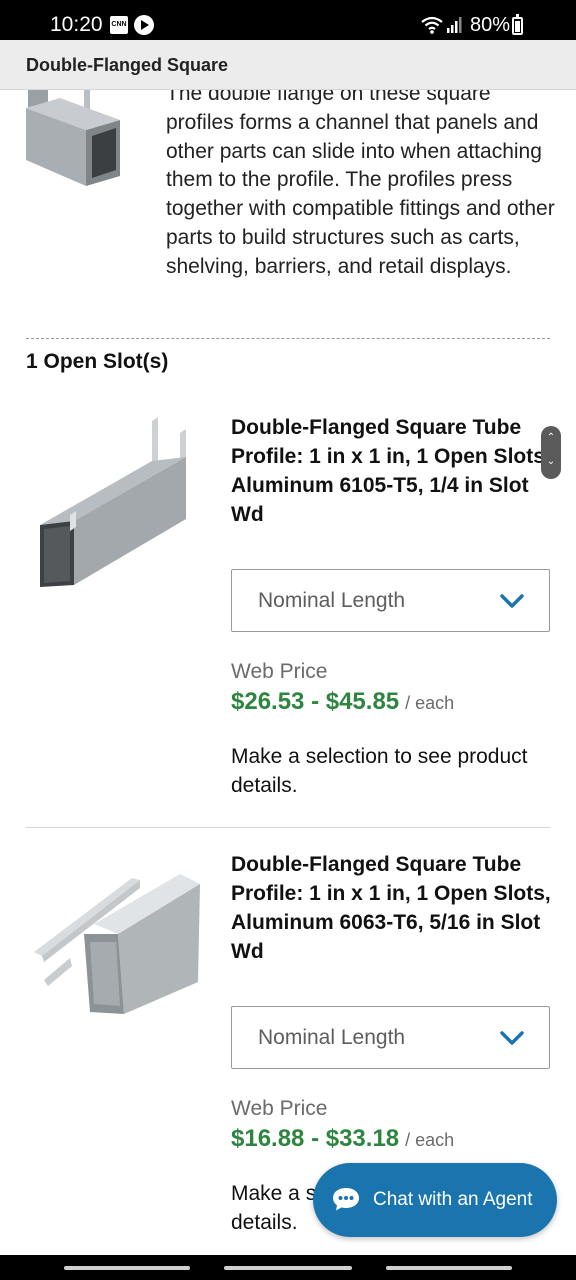  I want to click on battery-icon, so click(517, 24).